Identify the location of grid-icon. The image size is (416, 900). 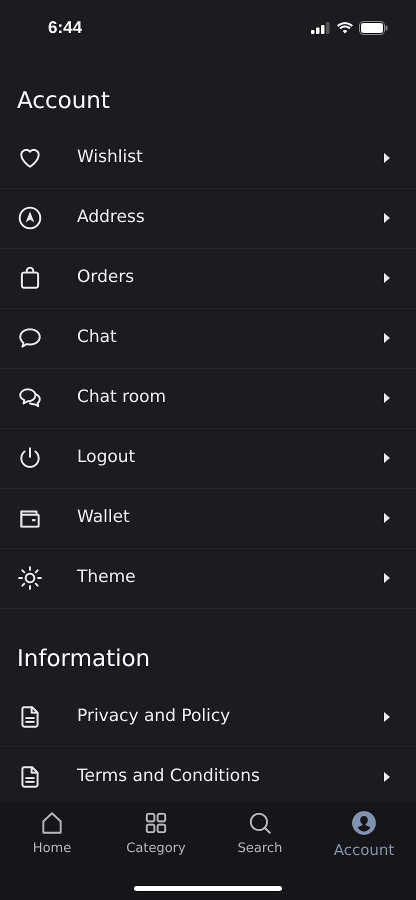
(156, 823).